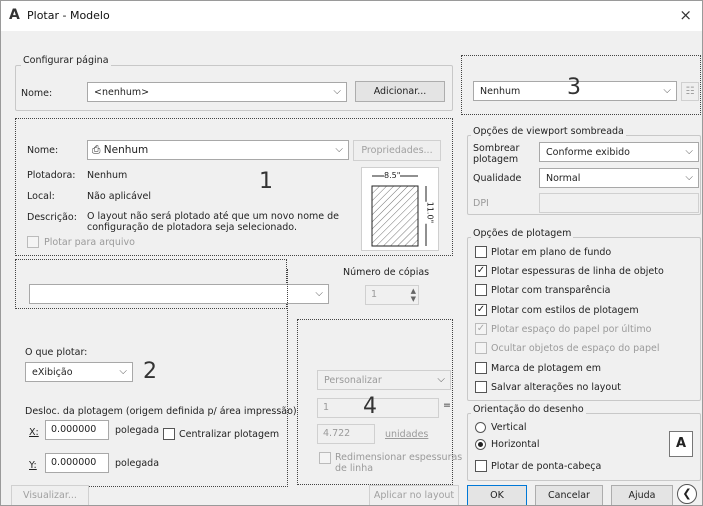  I want to click on scale-units-input: 4.722, so click(346, 434).